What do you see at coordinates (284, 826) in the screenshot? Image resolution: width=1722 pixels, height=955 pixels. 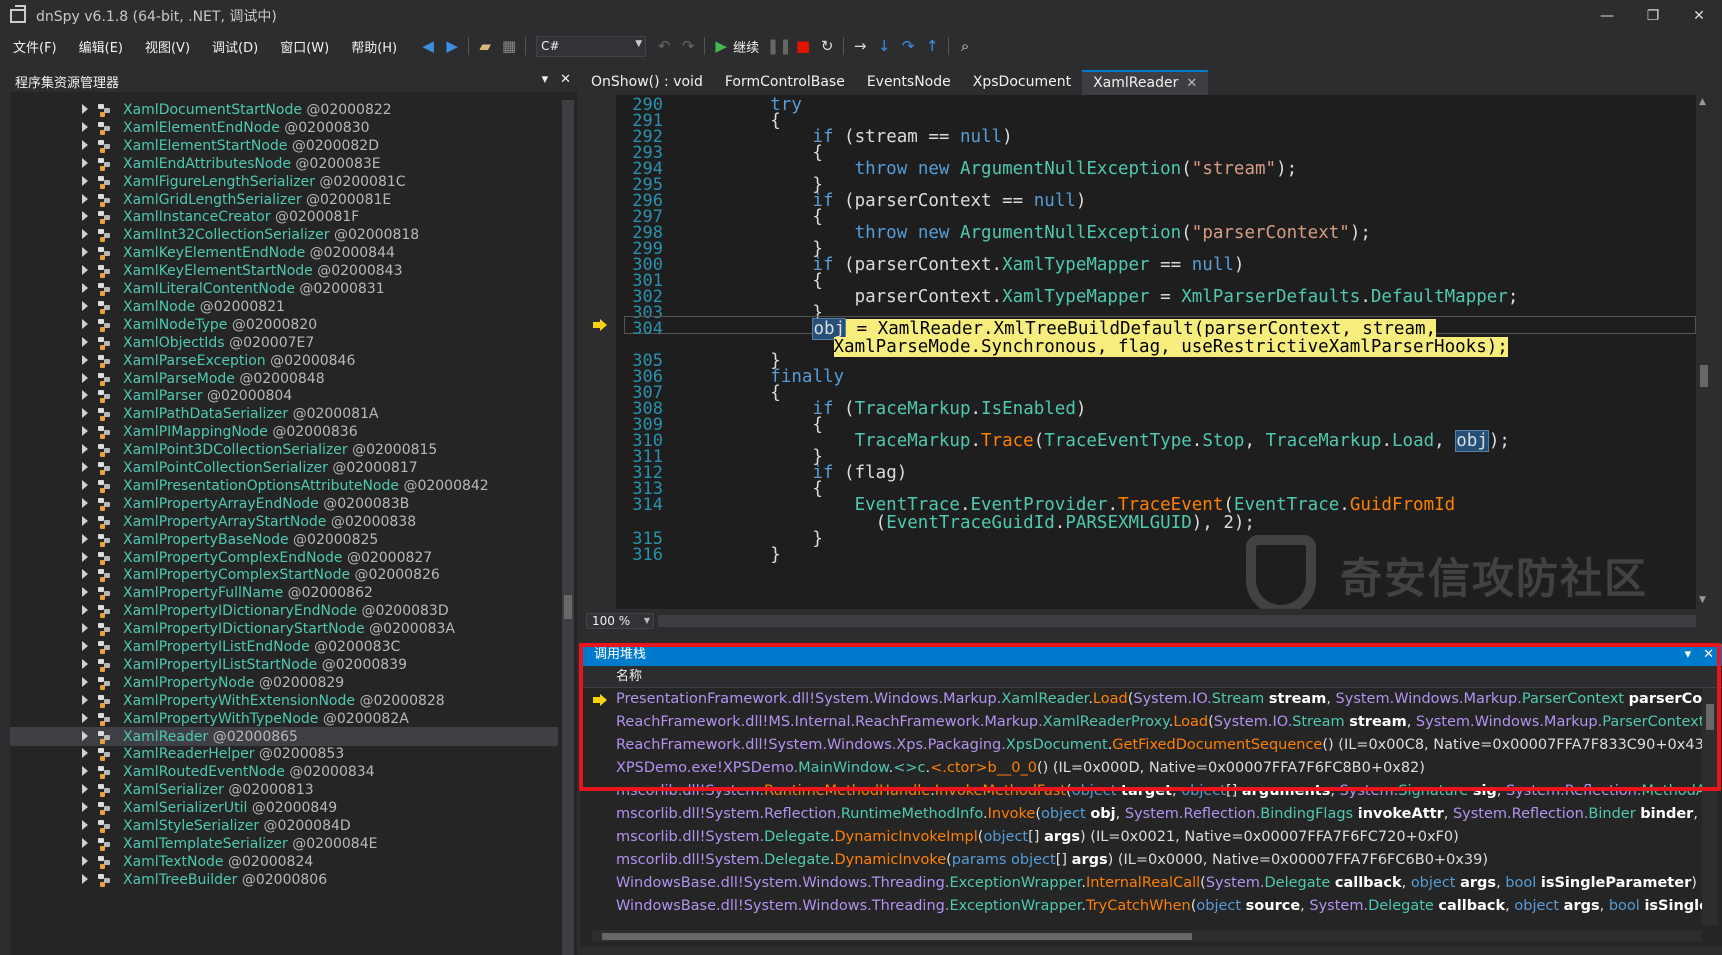 I see `tree-item: XamlStyleSerializer @0200084D` at bounding box center [284, 826].